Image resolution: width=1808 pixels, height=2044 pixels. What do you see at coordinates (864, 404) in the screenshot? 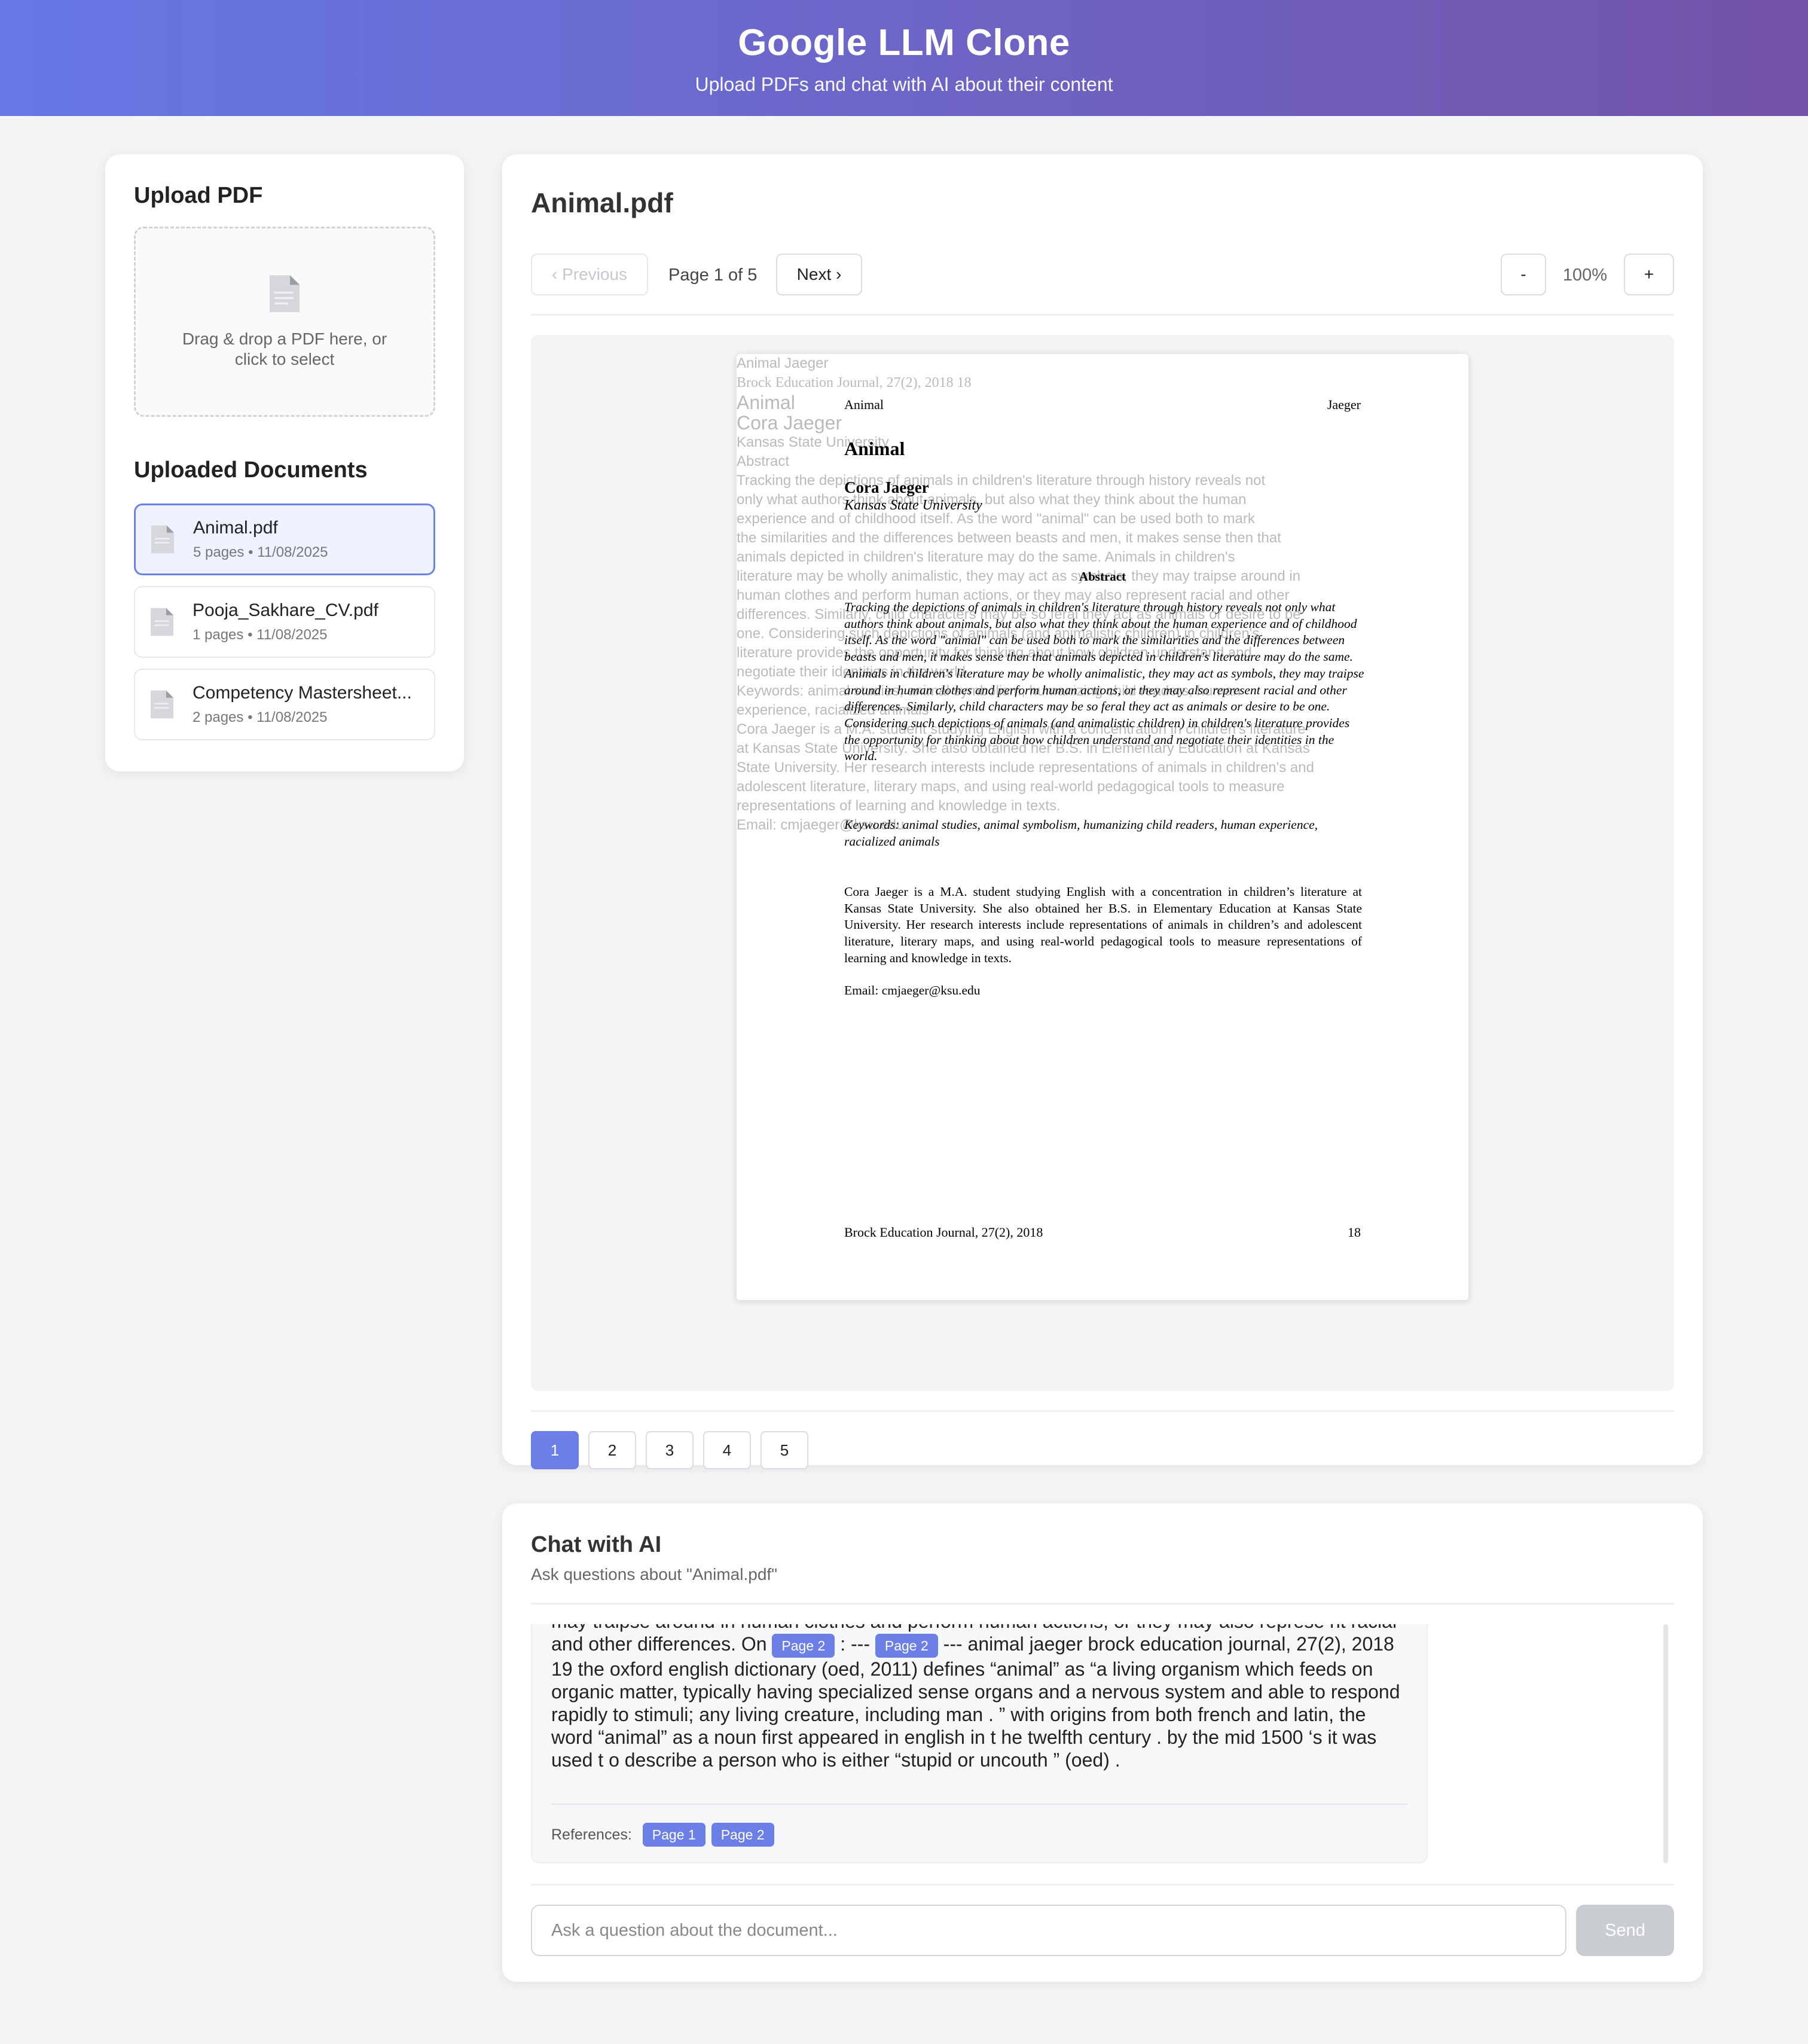
I see `page-header-left: Animal` at bounding box center [864, 404].